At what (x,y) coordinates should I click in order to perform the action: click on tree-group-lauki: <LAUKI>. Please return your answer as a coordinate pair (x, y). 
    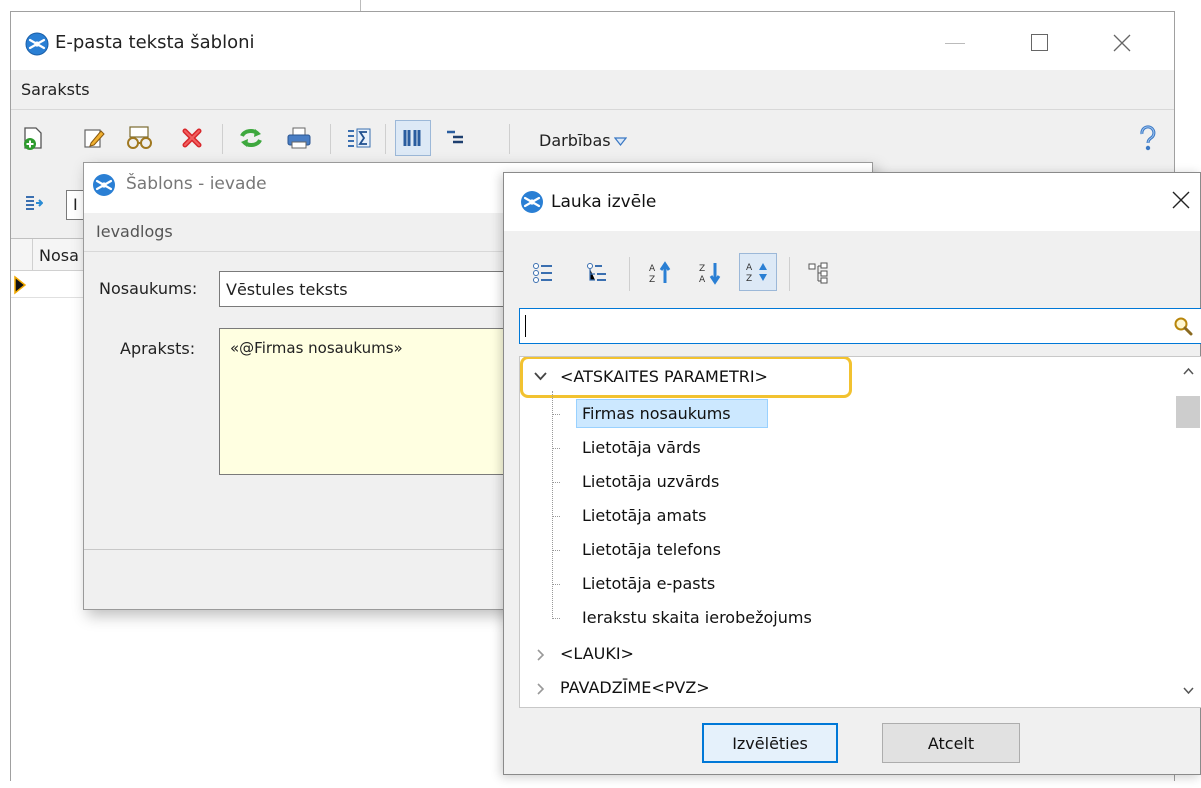
    Looking at the image, I should click on (840, 654).